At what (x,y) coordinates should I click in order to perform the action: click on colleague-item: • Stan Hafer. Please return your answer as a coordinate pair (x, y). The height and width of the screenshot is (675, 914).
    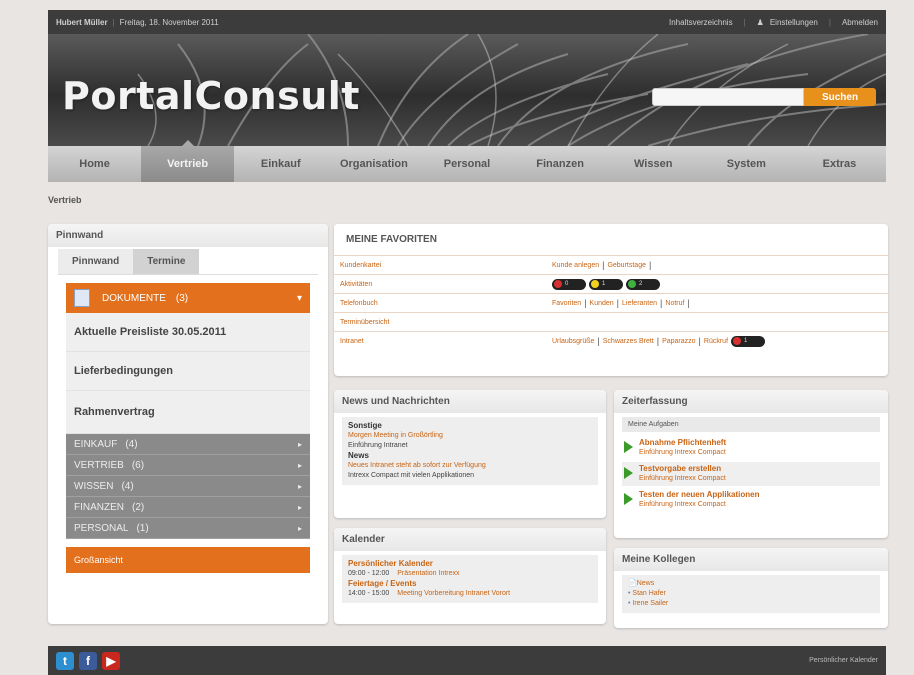
    Looking at the image, I should click on (751, 594).